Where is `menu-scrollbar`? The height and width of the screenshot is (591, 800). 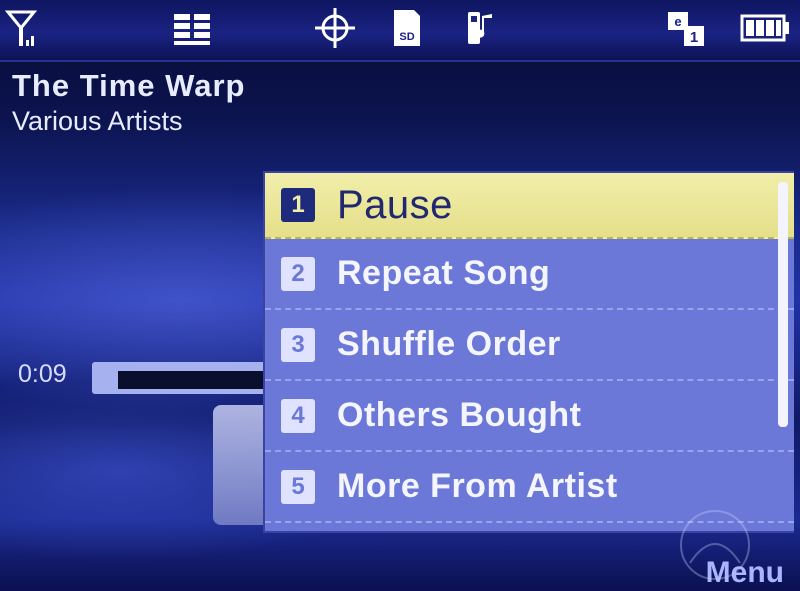
menu-scrollbar is located at coordinates (783, 304).